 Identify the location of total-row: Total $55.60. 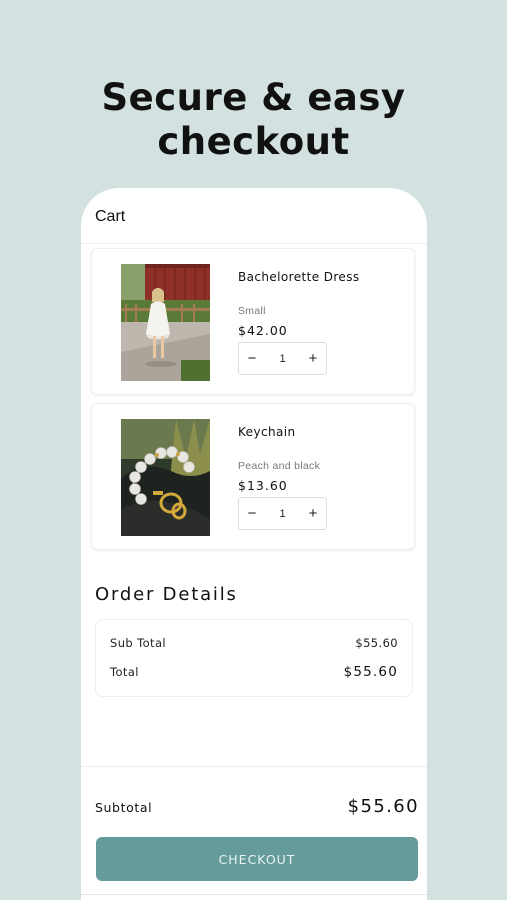
(254, 672).